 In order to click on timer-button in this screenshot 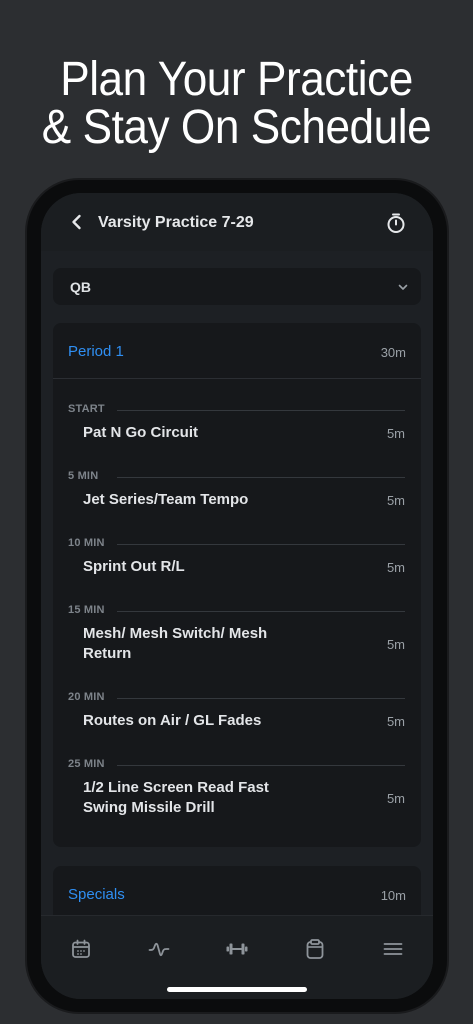, I will do `click(396, 223)`.